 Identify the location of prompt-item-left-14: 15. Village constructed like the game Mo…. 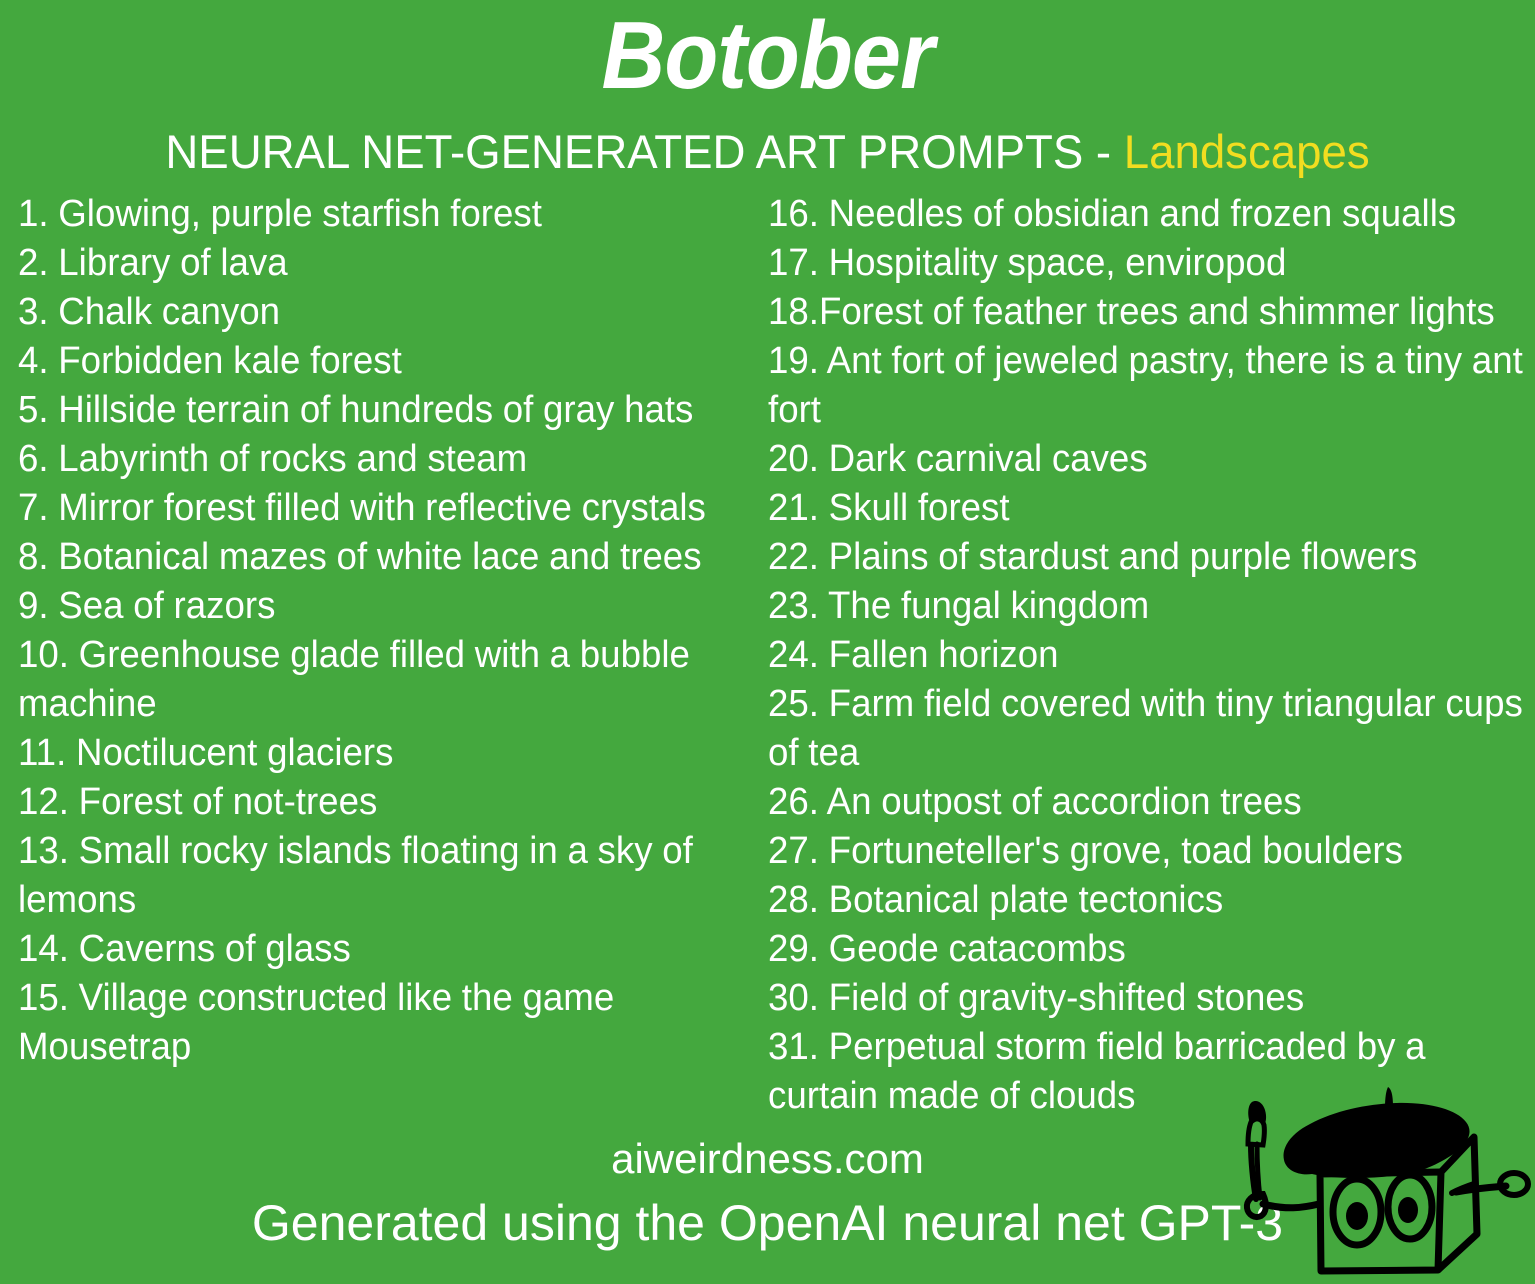
(316, 1022).